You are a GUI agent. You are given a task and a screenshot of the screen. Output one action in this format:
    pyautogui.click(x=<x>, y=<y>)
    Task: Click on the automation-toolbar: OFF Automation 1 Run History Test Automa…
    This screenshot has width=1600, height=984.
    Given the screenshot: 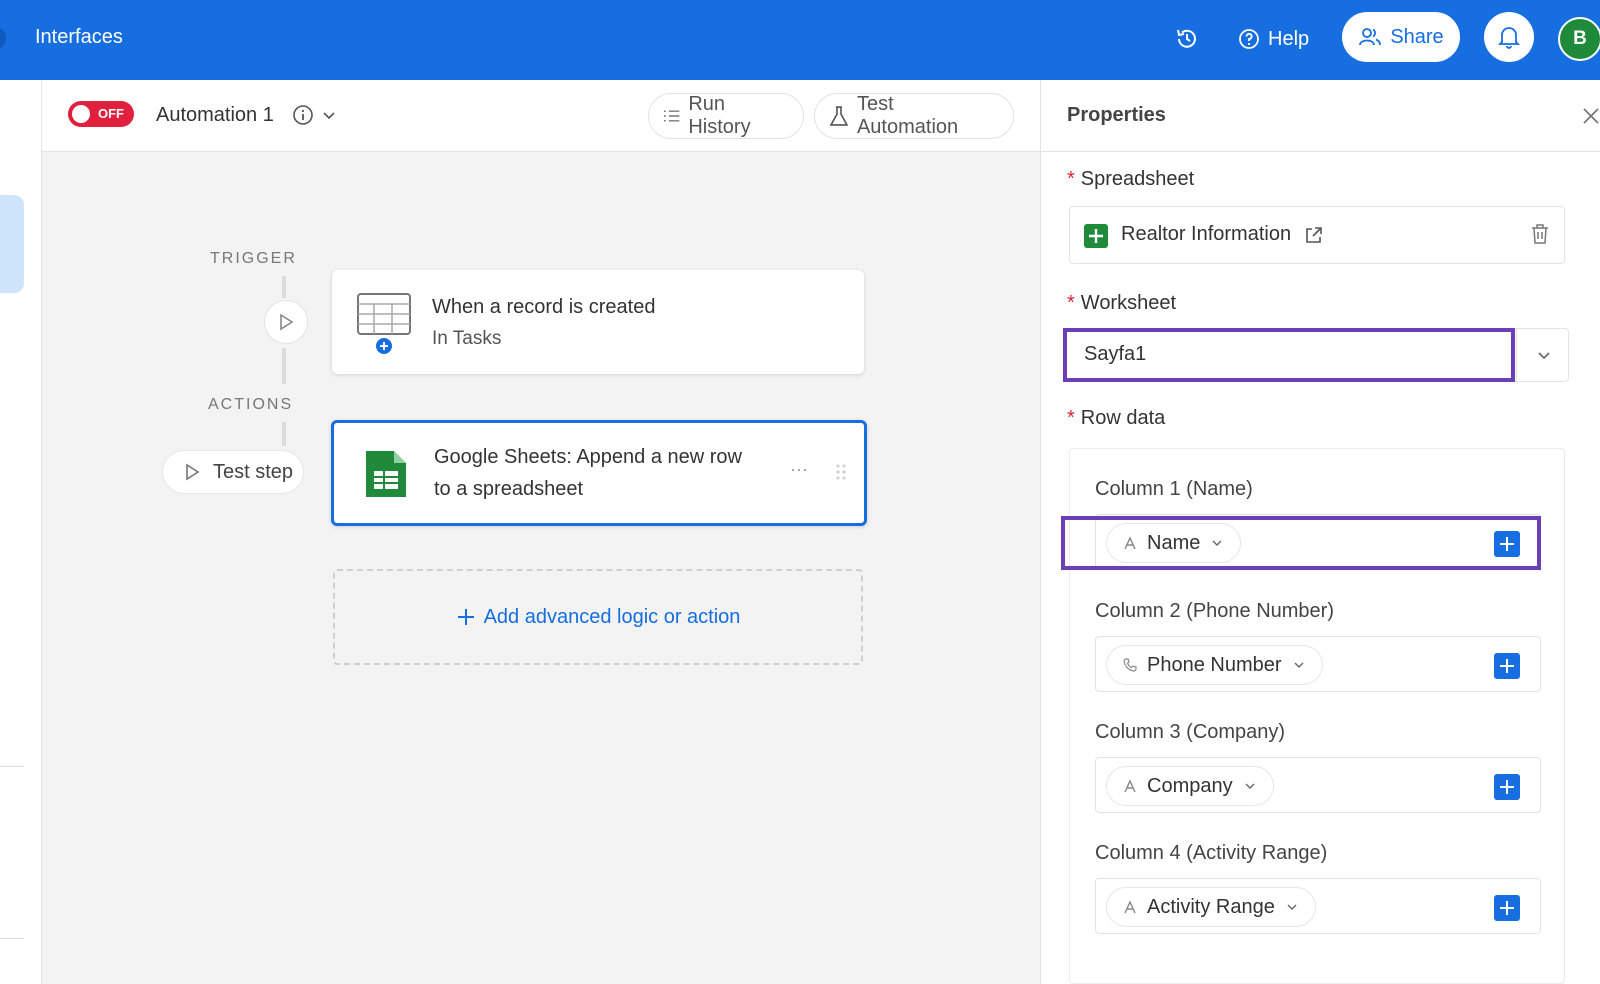 What is the action you would take?
    pyautogui.click(x=541, y=116)
    